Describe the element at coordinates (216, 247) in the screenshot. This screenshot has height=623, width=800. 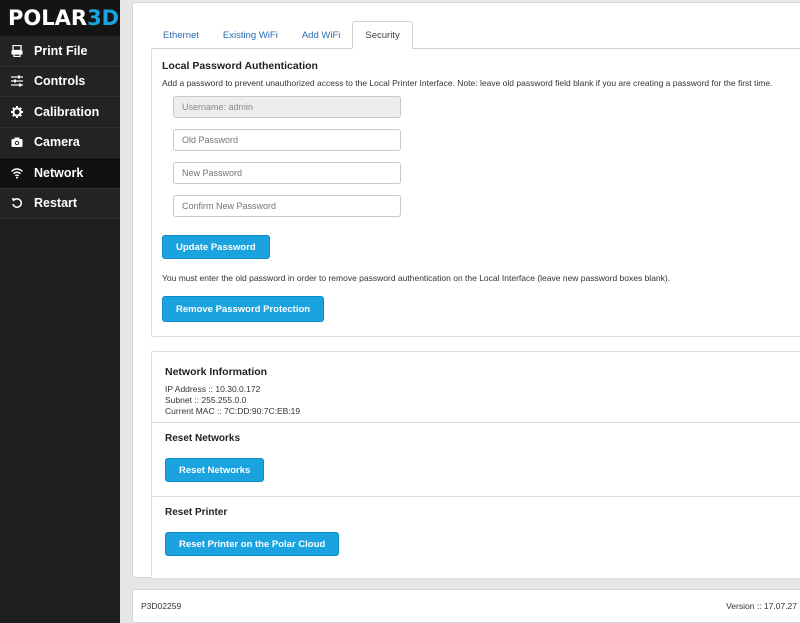
I see `update-password-button: Update Password` at that location.